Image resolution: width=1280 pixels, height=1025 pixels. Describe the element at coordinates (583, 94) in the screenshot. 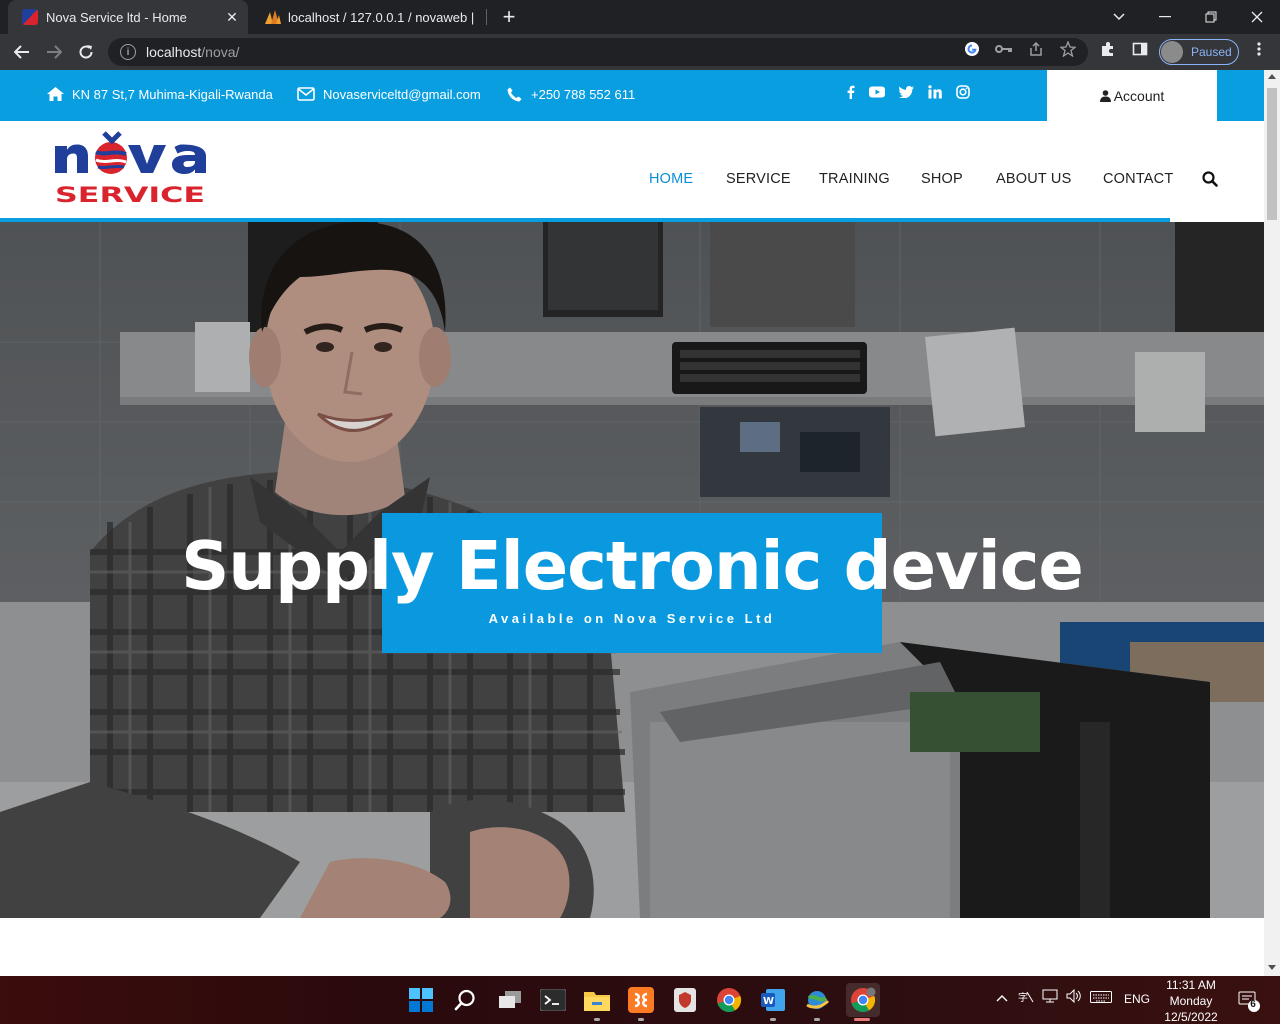

I see `phone-text: +250 788 552 611` at that location.